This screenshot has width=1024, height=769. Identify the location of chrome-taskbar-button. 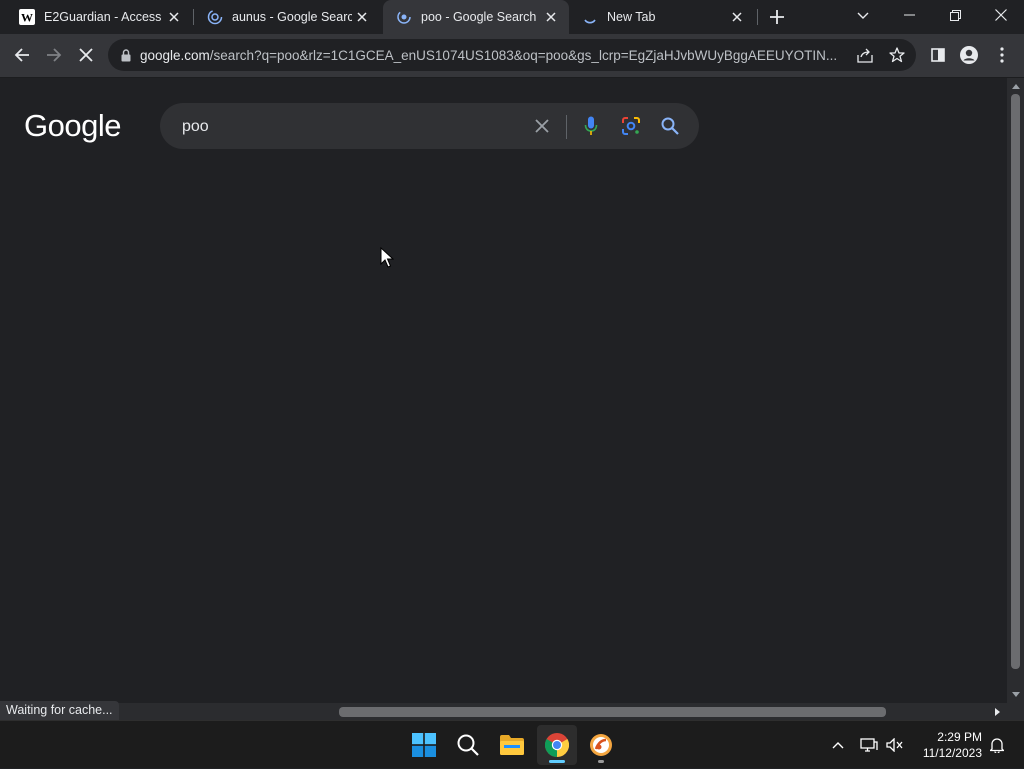
(557, 745).